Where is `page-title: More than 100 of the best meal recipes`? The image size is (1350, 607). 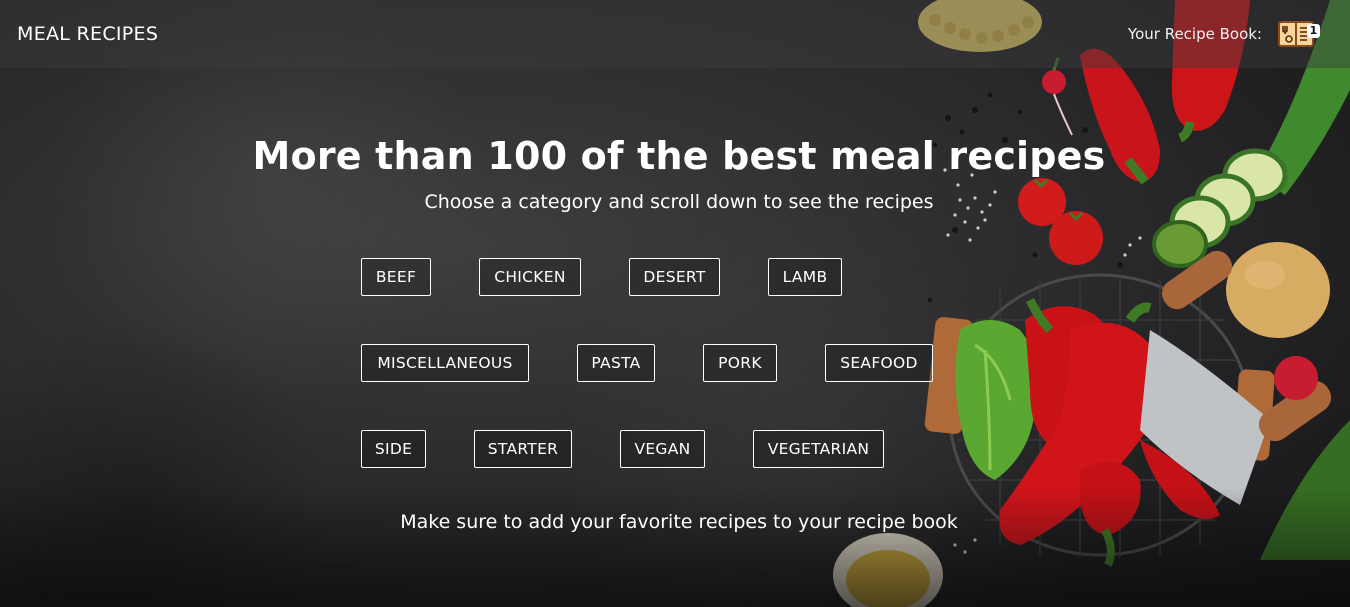
page-title: More than 100 of the best meal recipes is located at coordinates (679, 156).